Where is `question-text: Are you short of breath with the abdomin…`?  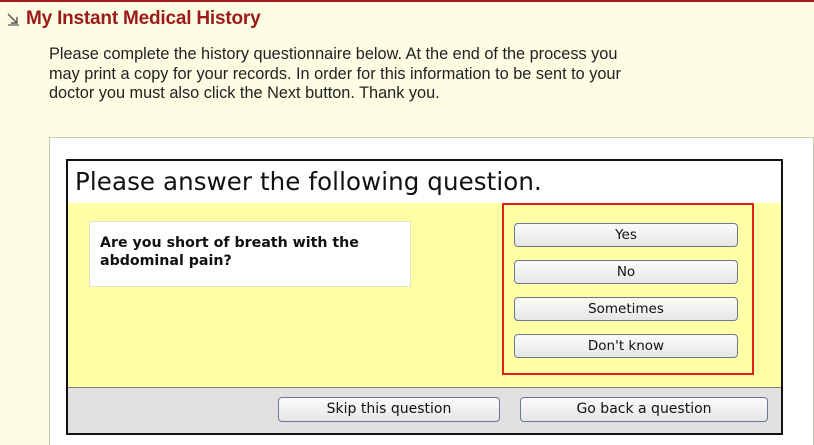 question-text: Are you short of breath with the abdomin… is located at coordinates (229, 252).